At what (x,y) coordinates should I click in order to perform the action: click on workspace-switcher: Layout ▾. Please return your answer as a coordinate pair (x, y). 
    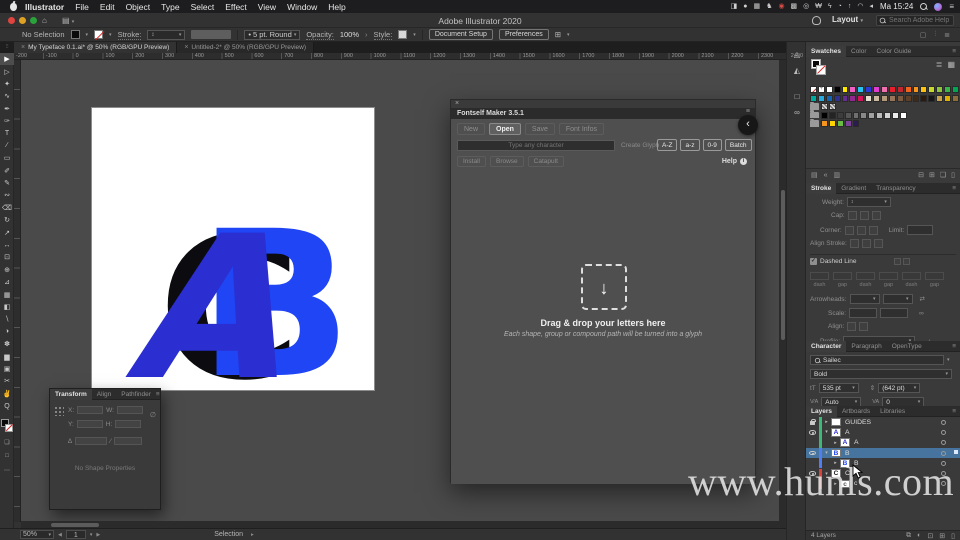
    Looking at the image, I should click on (847, 19).